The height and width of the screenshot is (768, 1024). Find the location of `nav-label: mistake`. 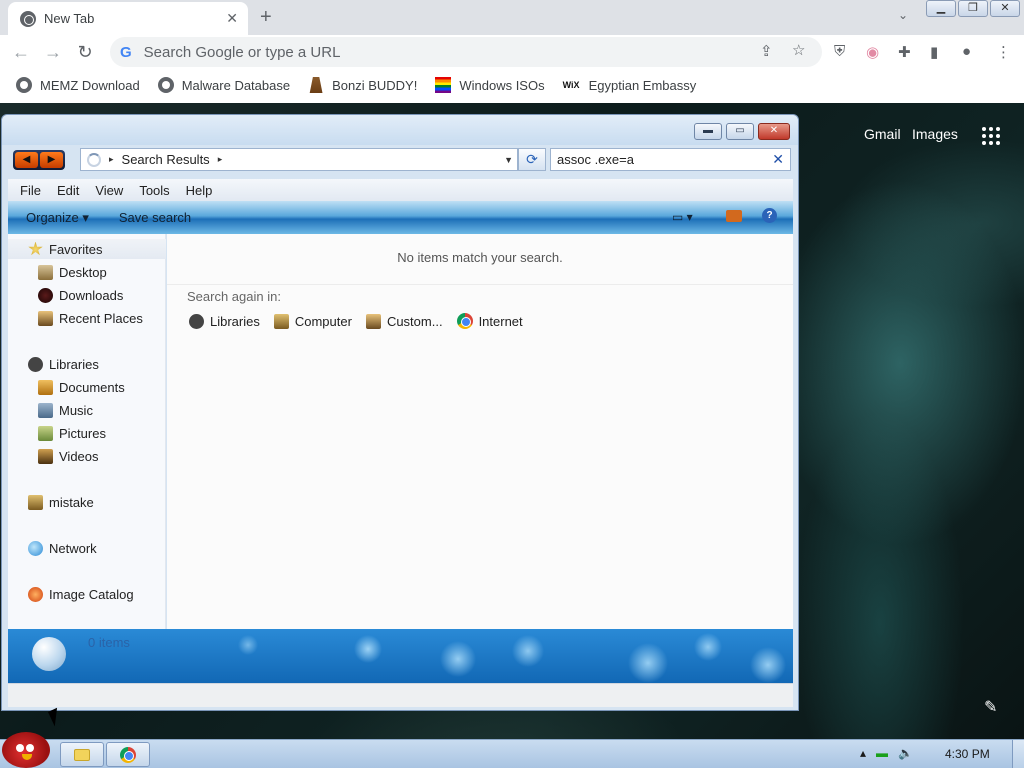

nav-label: mistake is located at coordinates (71, 502).